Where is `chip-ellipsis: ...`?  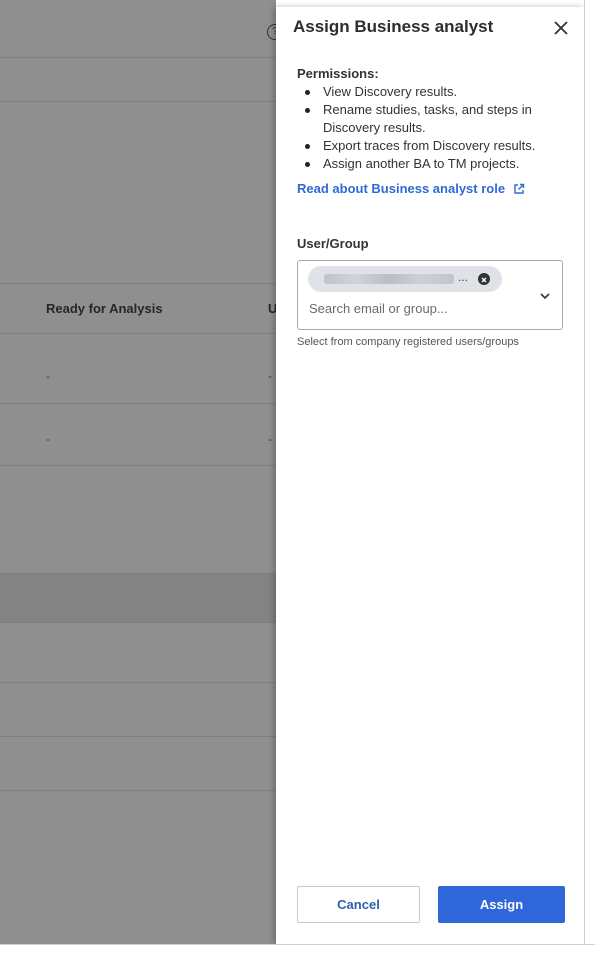 chip-ellipsis: ... is located at coordinates (463, 277).